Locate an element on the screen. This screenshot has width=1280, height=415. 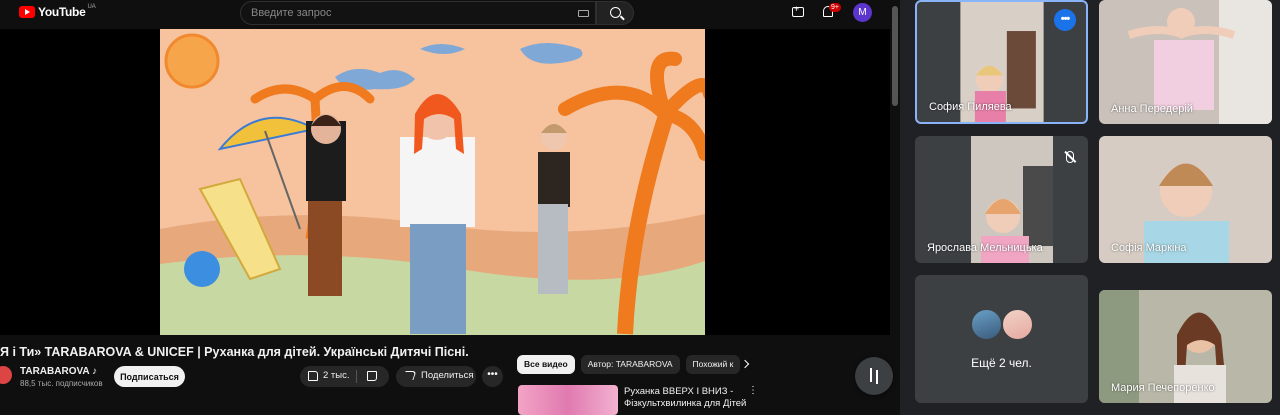
like-dislike-group: 2 тыс. is located at coordinates (344, 376).